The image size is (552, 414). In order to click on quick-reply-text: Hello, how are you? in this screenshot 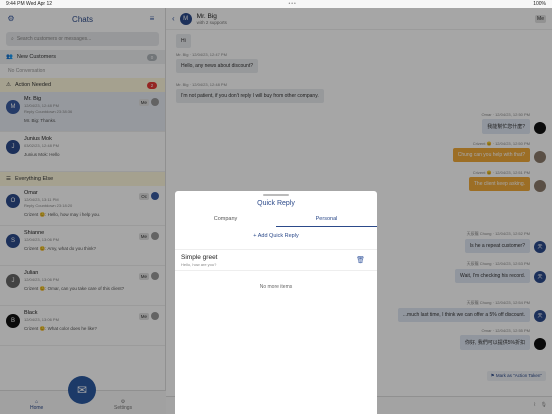, I will do `click(199, 264)`.